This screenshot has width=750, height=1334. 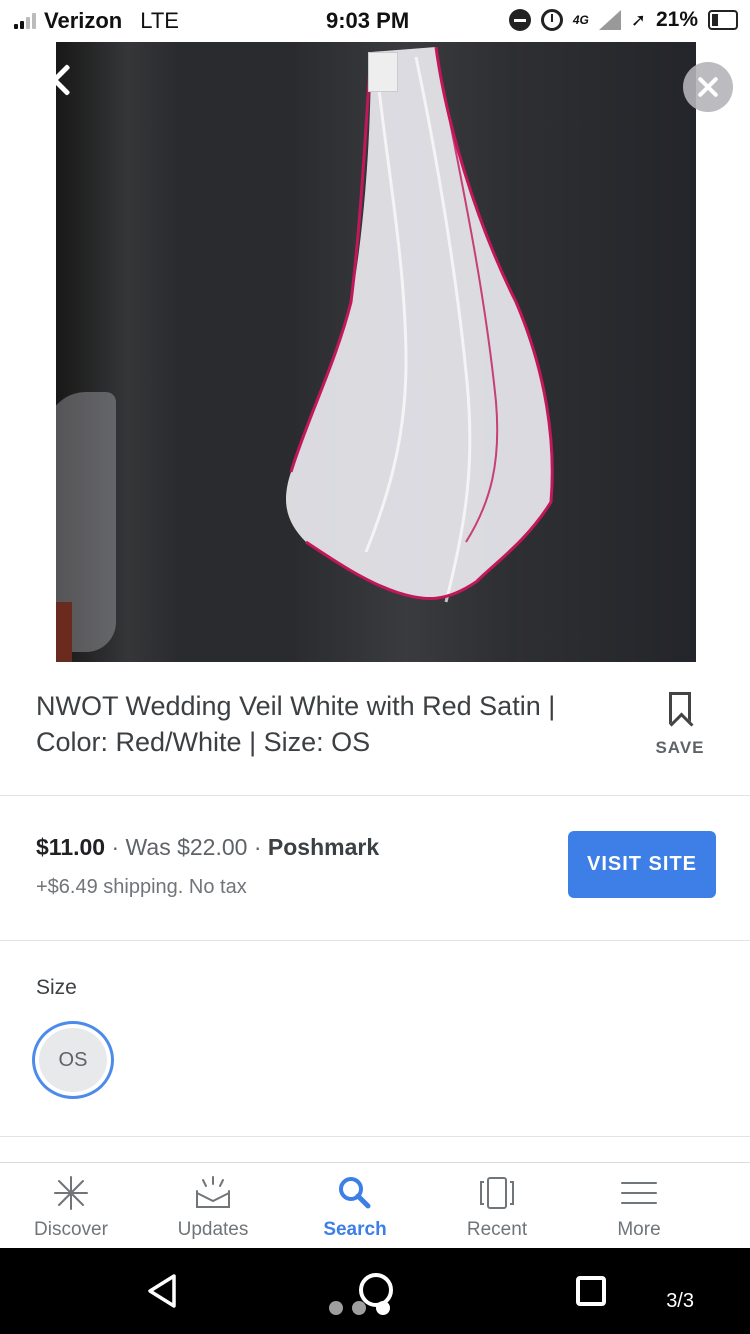 I want to click on nav-updates: Updates, so click(x=213, y=1205).